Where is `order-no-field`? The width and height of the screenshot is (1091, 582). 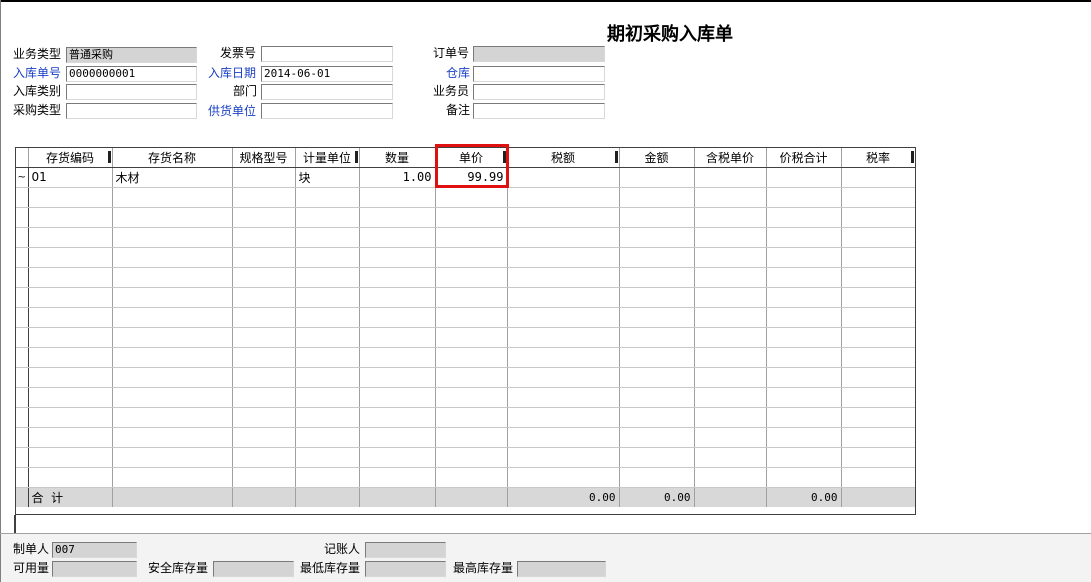 order-no-field is located at coordinates (539, 54).